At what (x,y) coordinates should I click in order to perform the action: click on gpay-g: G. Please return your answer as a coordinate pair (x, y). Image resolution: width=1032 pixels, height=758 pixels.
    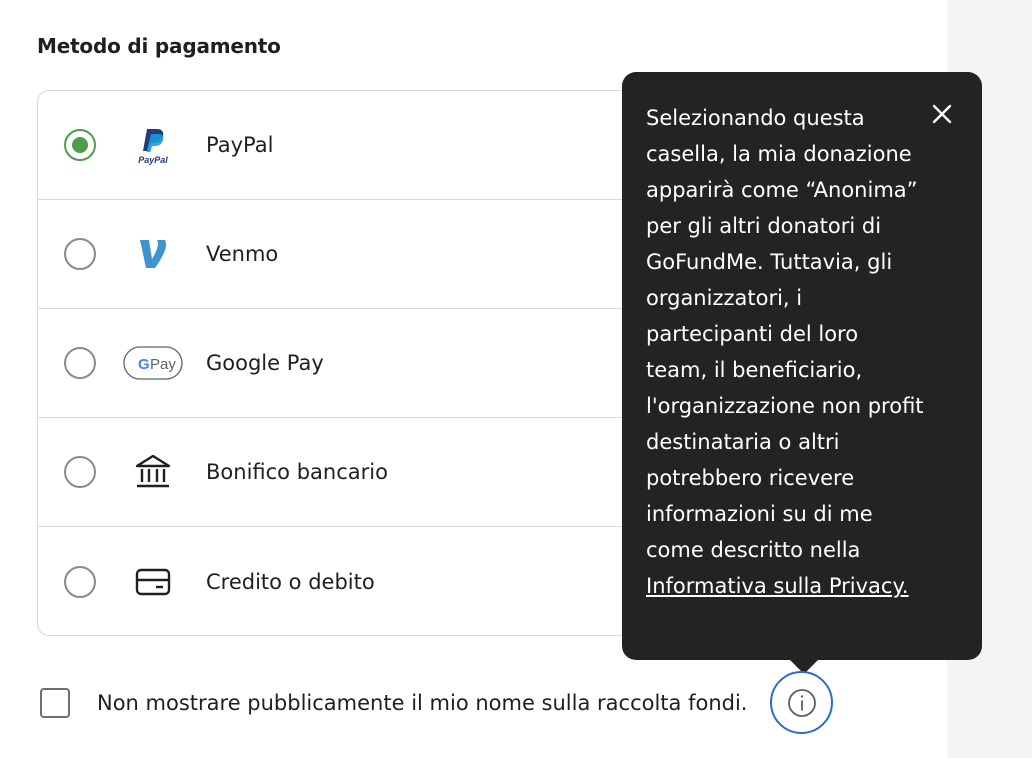
    Looking at the image, I should click on (144, 364).